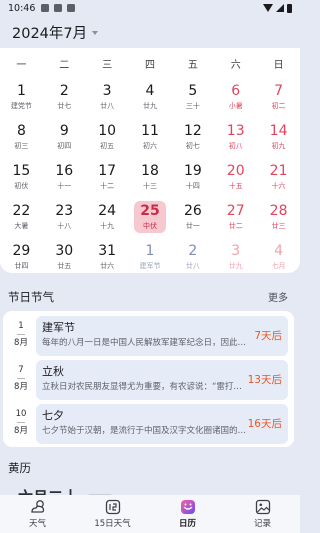 Image resolution: width=320 pixels, height=533 pixels. What do you see at coordinates (150, 141) in the screenshot?
I see `day-cell: 11 初六` at bounding box center [150, 141].